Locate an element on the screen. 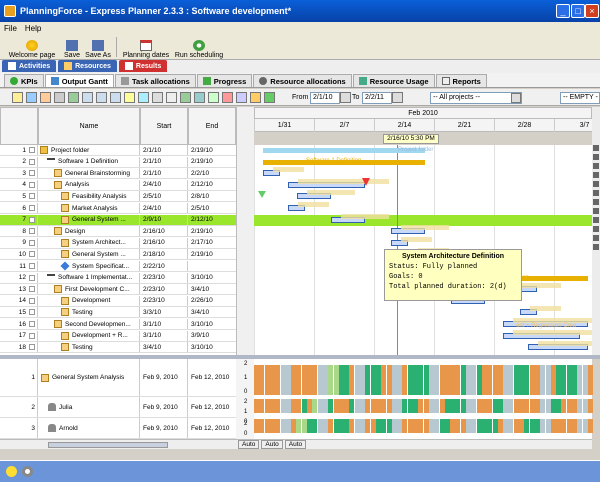  tab-progress: Progress is located at coordinates (224, 80).